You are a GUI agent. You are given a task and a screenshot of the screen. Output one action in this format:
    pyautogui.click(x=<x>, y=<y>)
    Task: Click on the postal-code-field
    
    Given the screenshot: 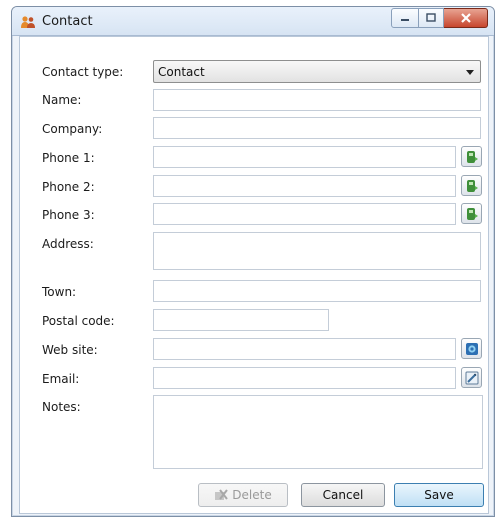 What is the action you would take?
    pyautogui.click(x=241, y=320)
    